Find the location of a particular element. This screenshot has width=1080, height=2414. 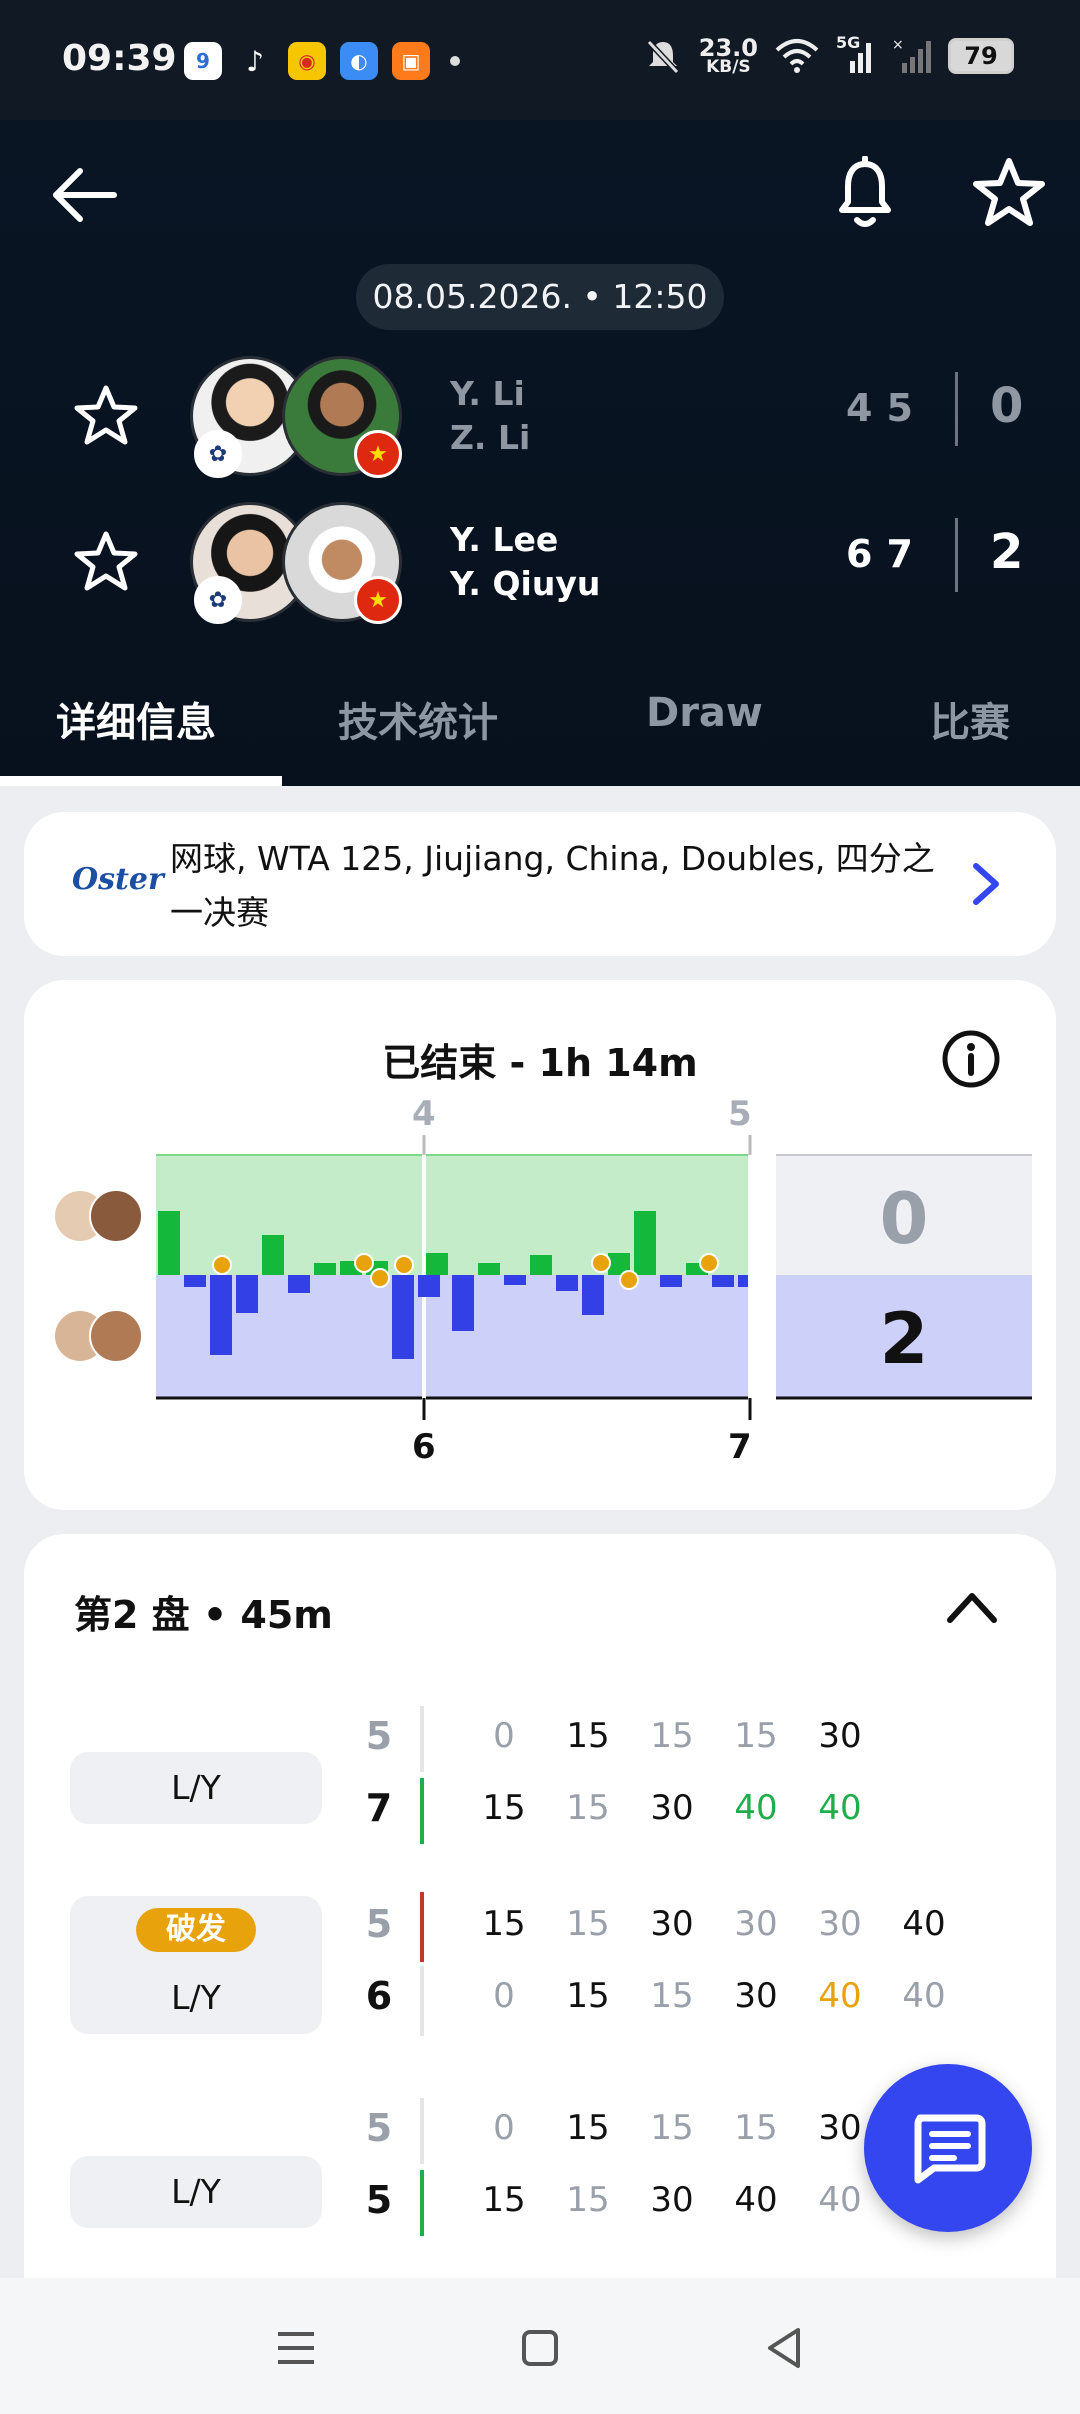

player-name: Y. Lee is located at coordinates (504, 539).